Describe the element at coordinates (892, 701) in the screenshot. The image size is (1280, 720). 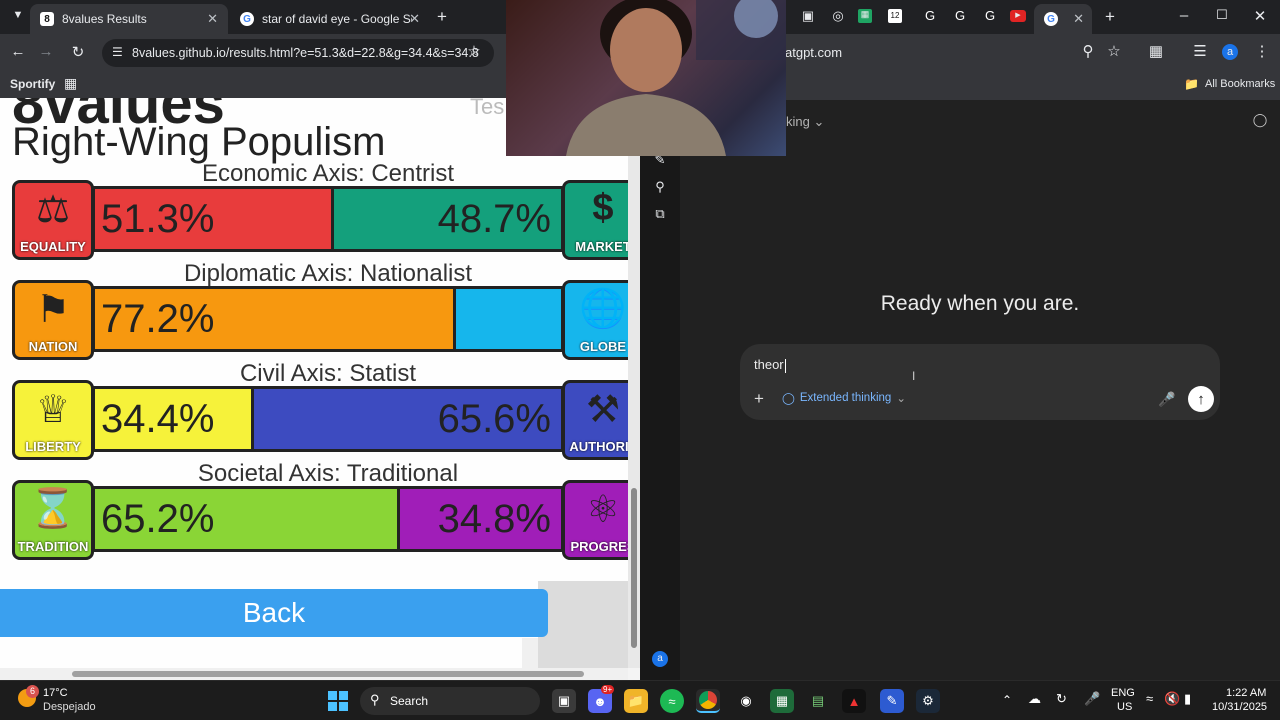
I see `editor-icon: ✎` at that location.